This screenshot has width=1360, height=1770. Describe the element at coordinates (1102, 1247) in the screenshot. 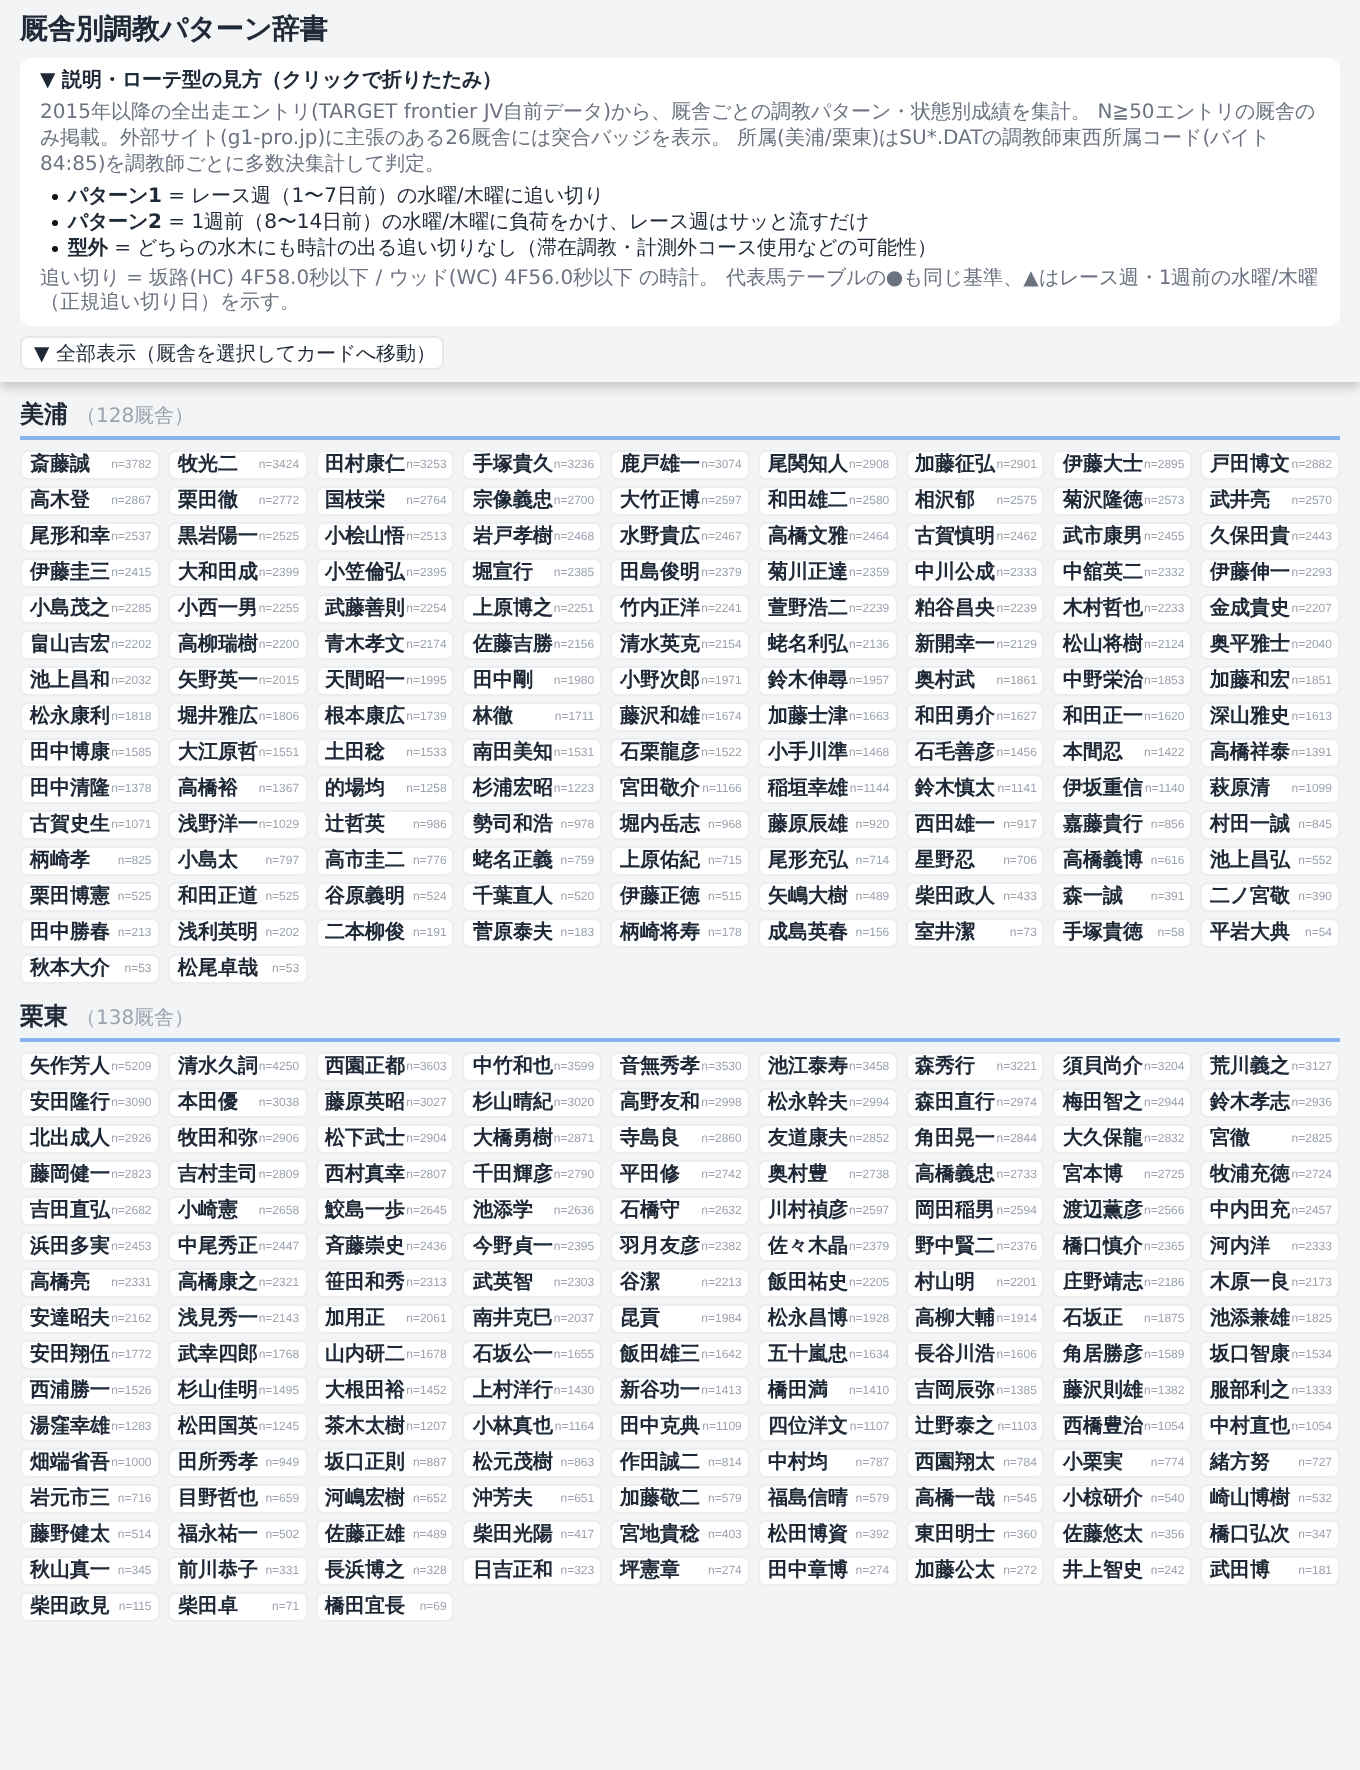

I see `trainer-name: 橋口慎介` at that location.